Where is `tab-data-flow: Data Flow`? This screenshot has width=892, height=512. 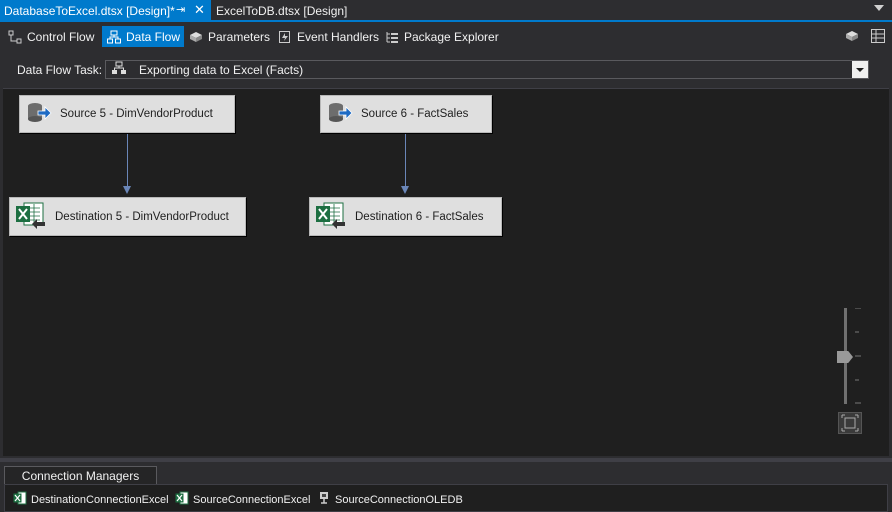 tab-data-flow: Data Flow is located at coordinates (143, 36).